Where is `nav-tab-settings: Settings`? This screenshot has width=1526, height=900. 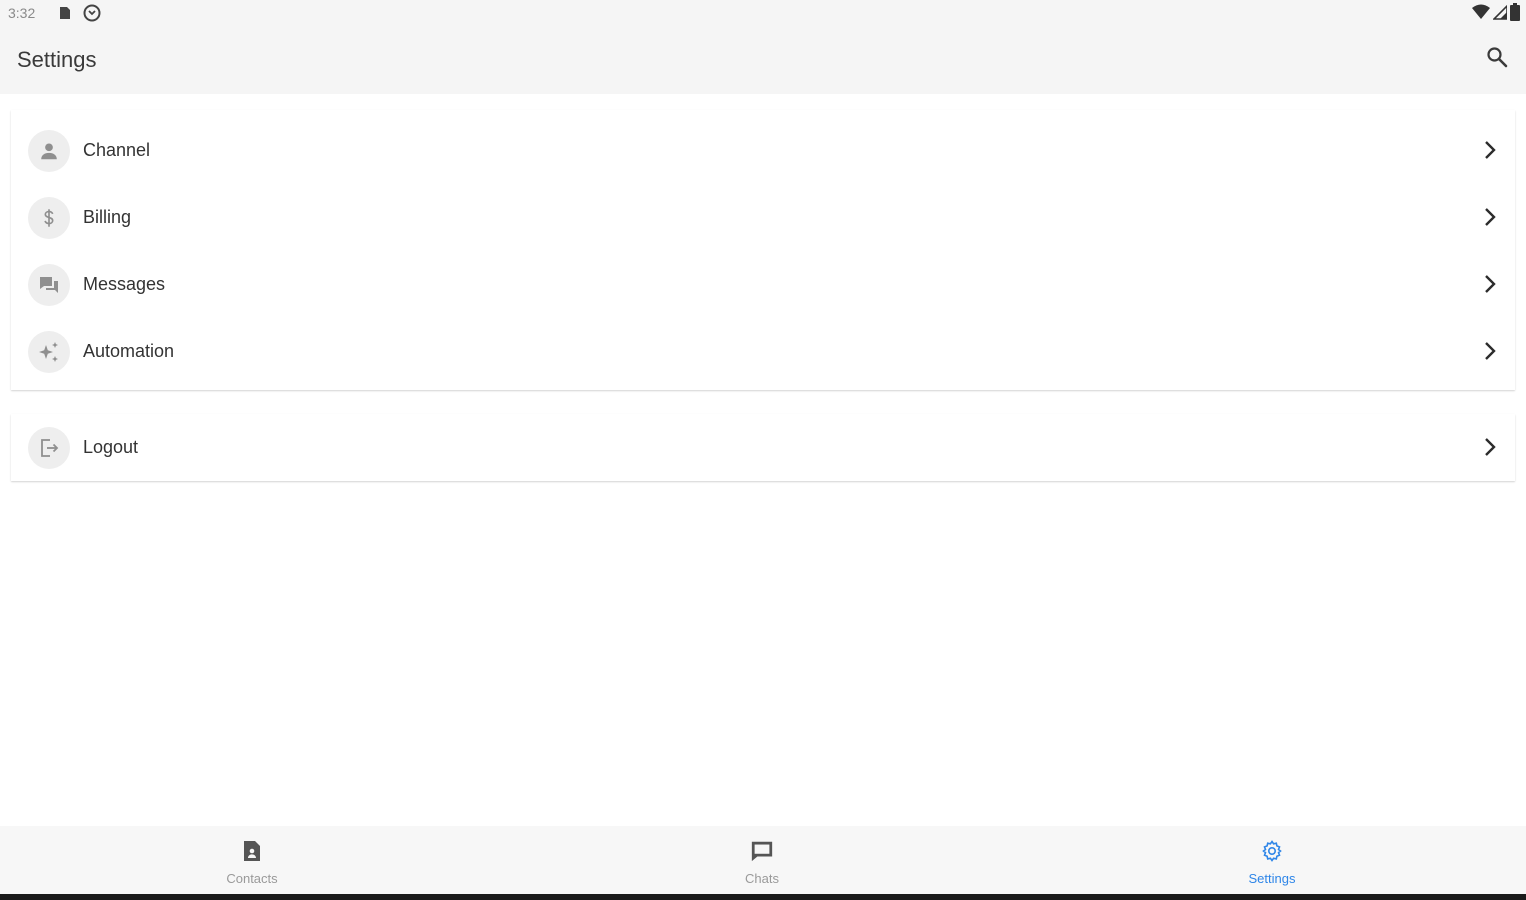
nav-tab-settings: Settings is located at coordinates (1272, 860).